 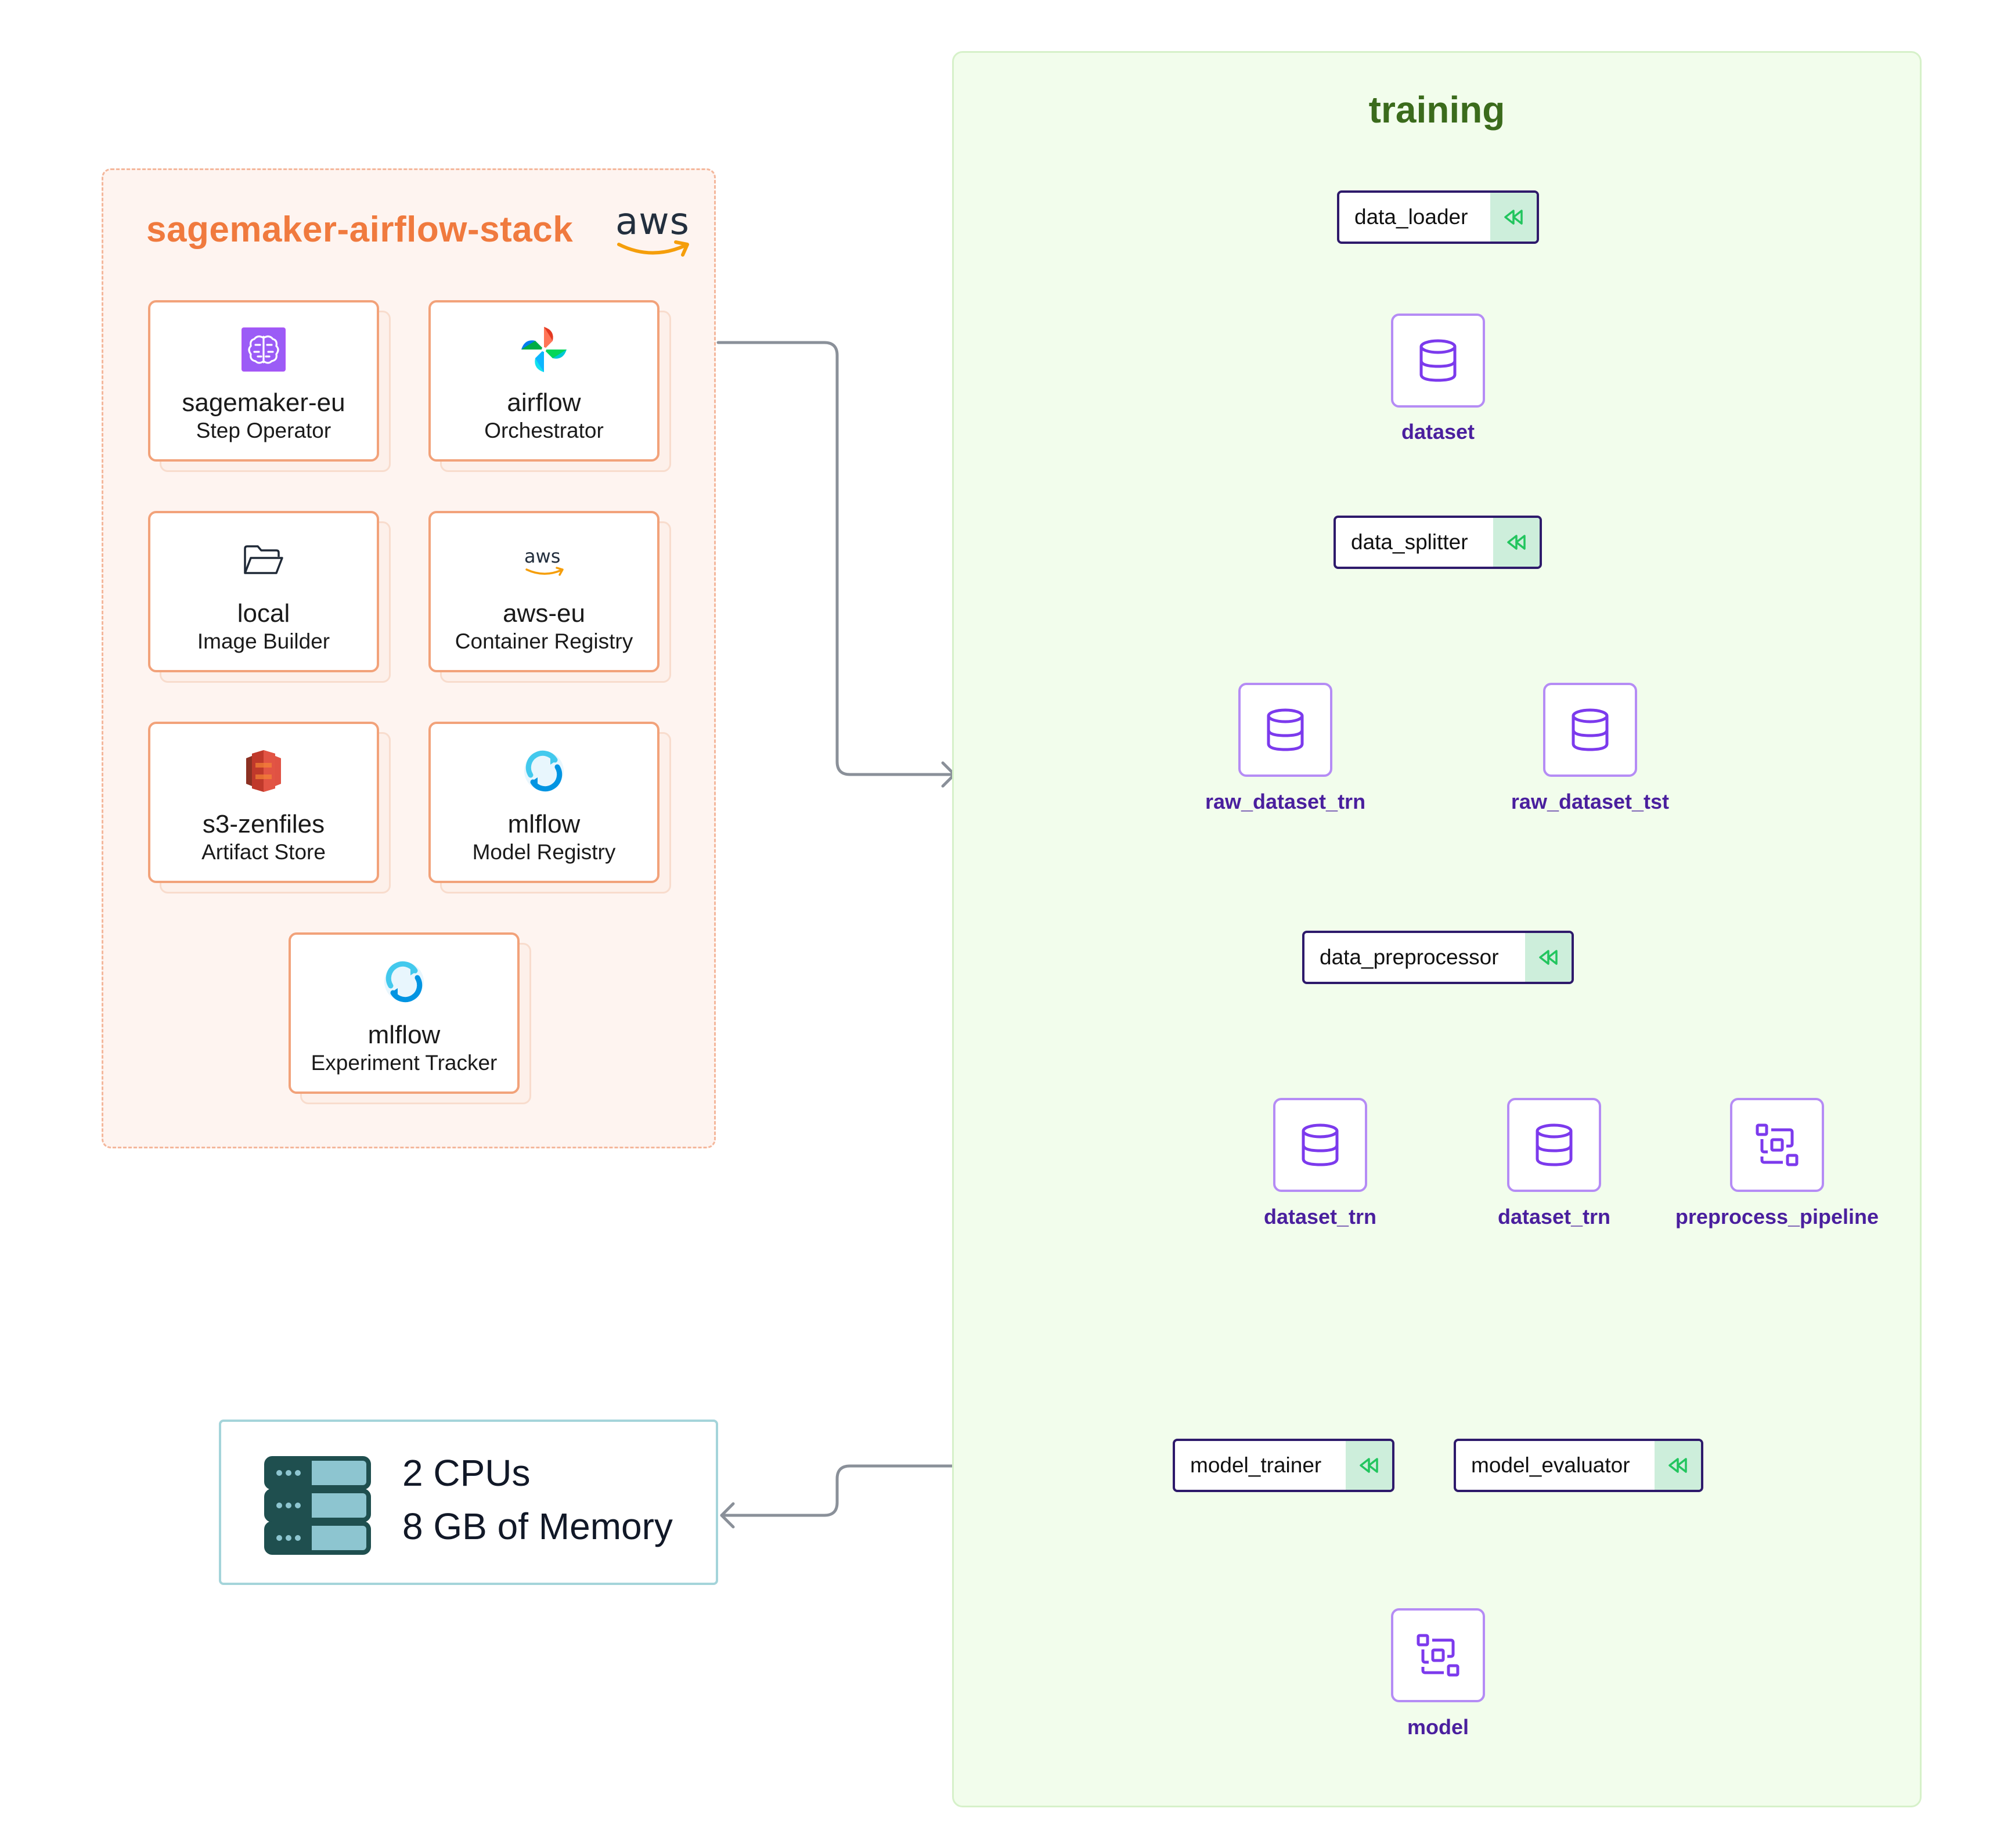 What do you see at coordinates (550, 387) in the screenshot?
I see `stack-component-orchestrator: airflow Orchestrator` at bounding box center [550, 387].